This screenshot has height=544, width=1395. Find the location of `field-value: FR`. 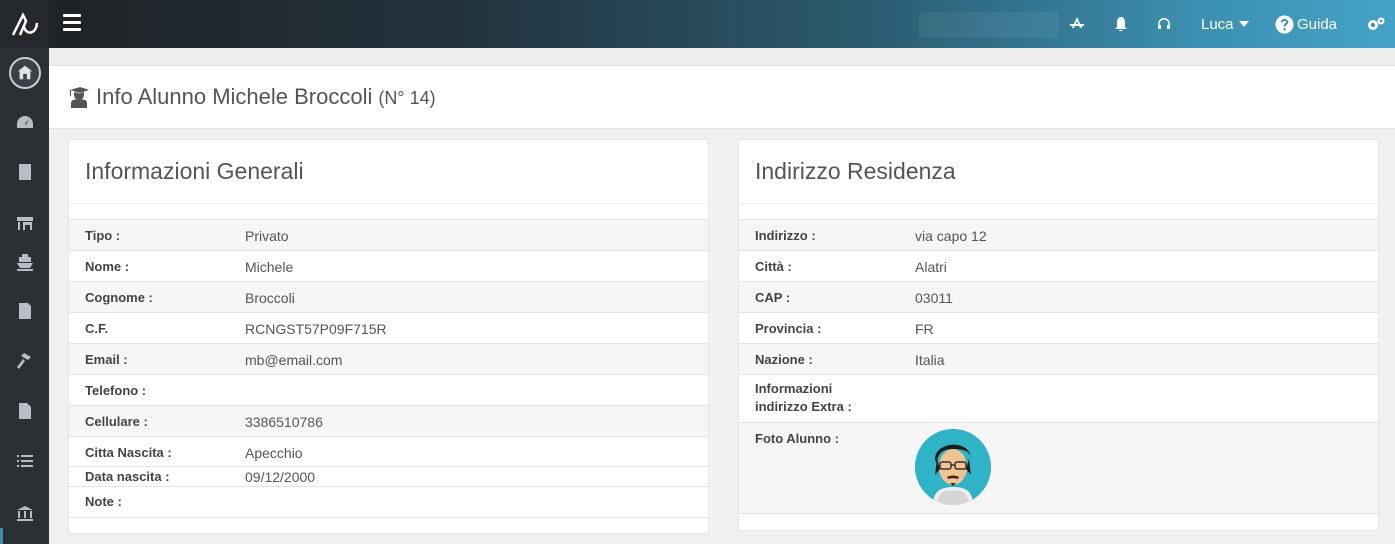

field-value: FR is located at coordinates (924, 329).